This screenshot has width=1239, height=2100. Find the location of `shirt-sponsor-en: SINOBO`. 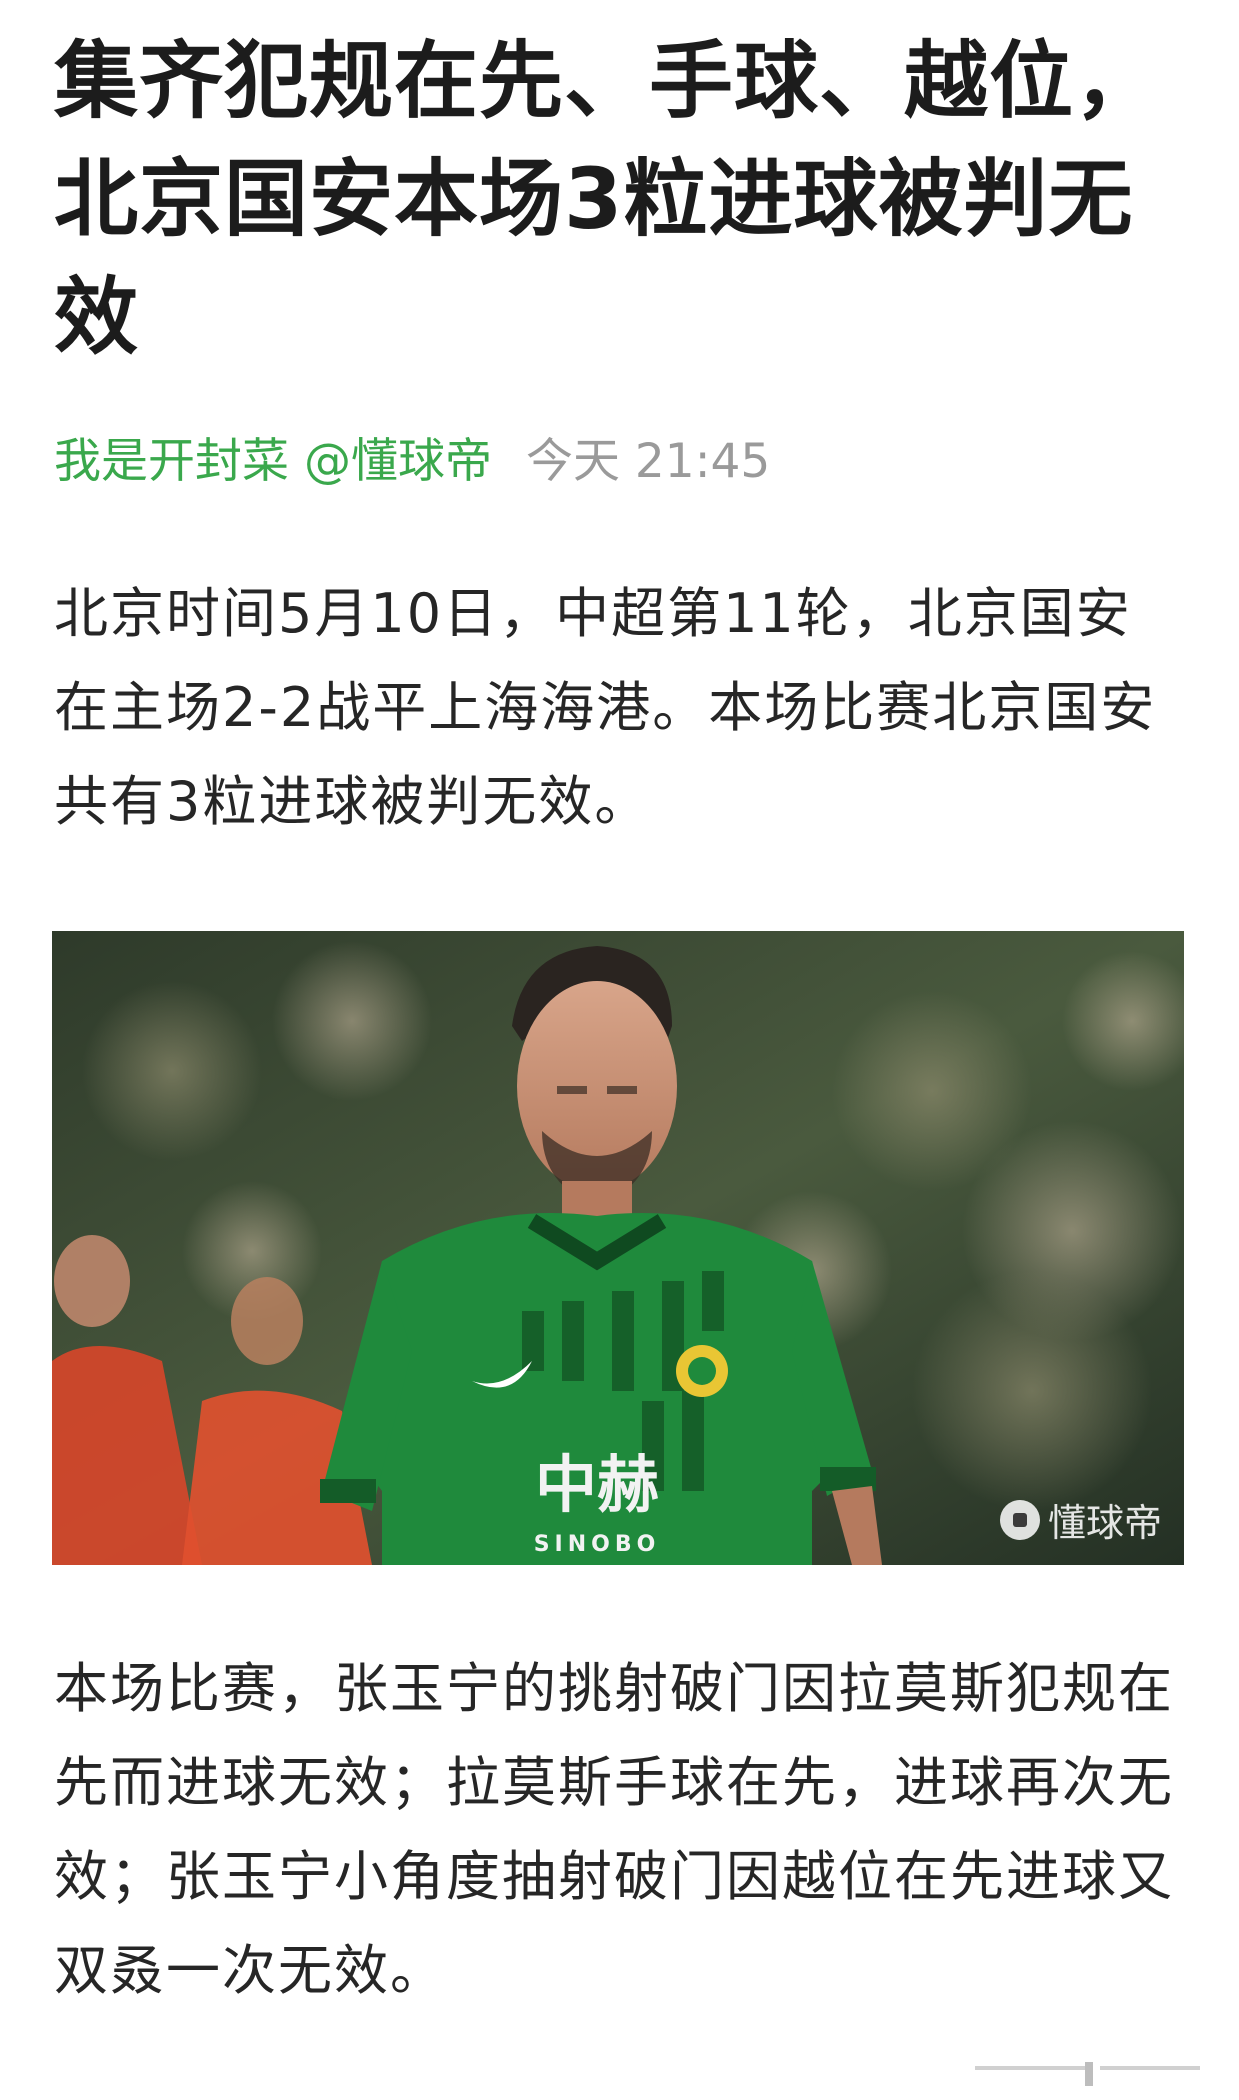

shirt-sponsor-en: SINOBO is located at coordinates (597, 1544).